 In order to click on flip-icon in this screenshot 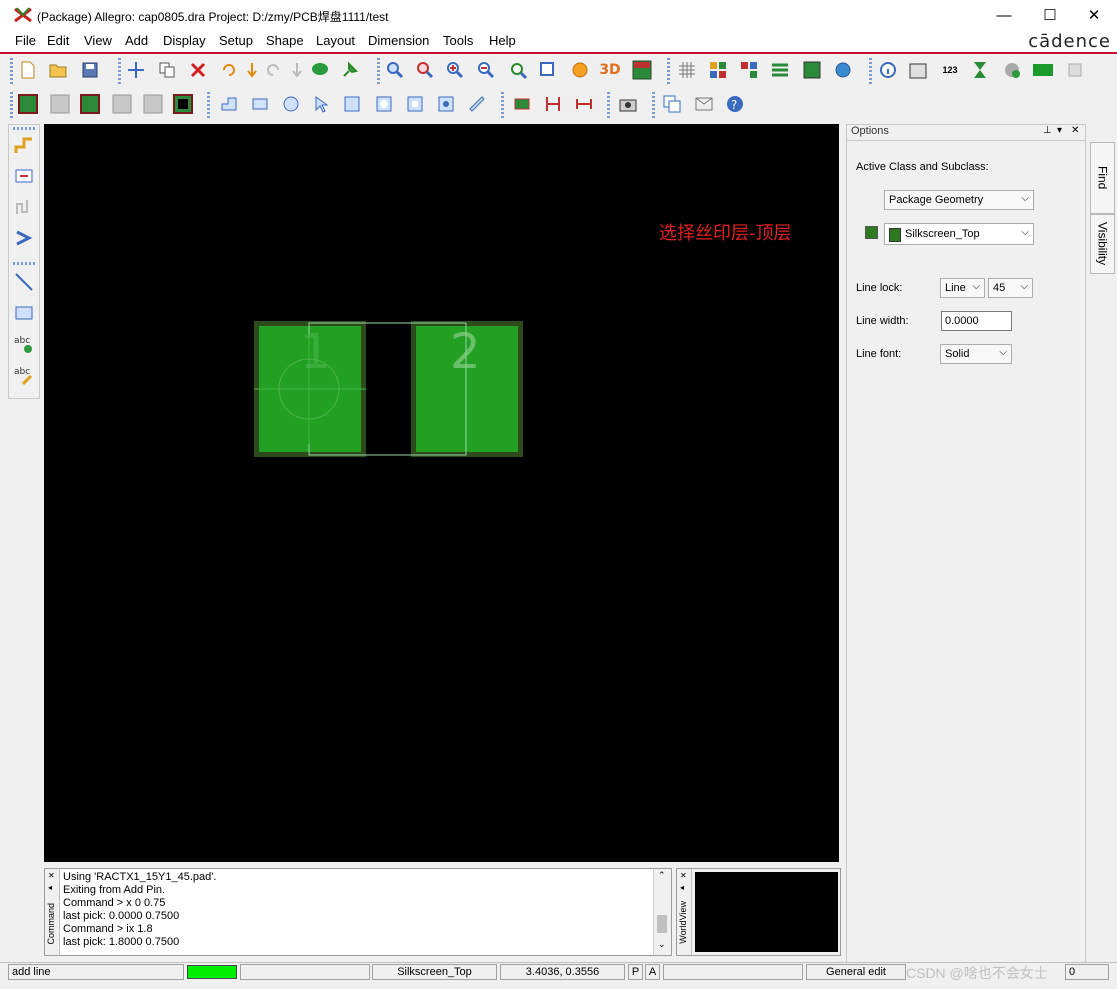, I will do `click(642, 70)`.